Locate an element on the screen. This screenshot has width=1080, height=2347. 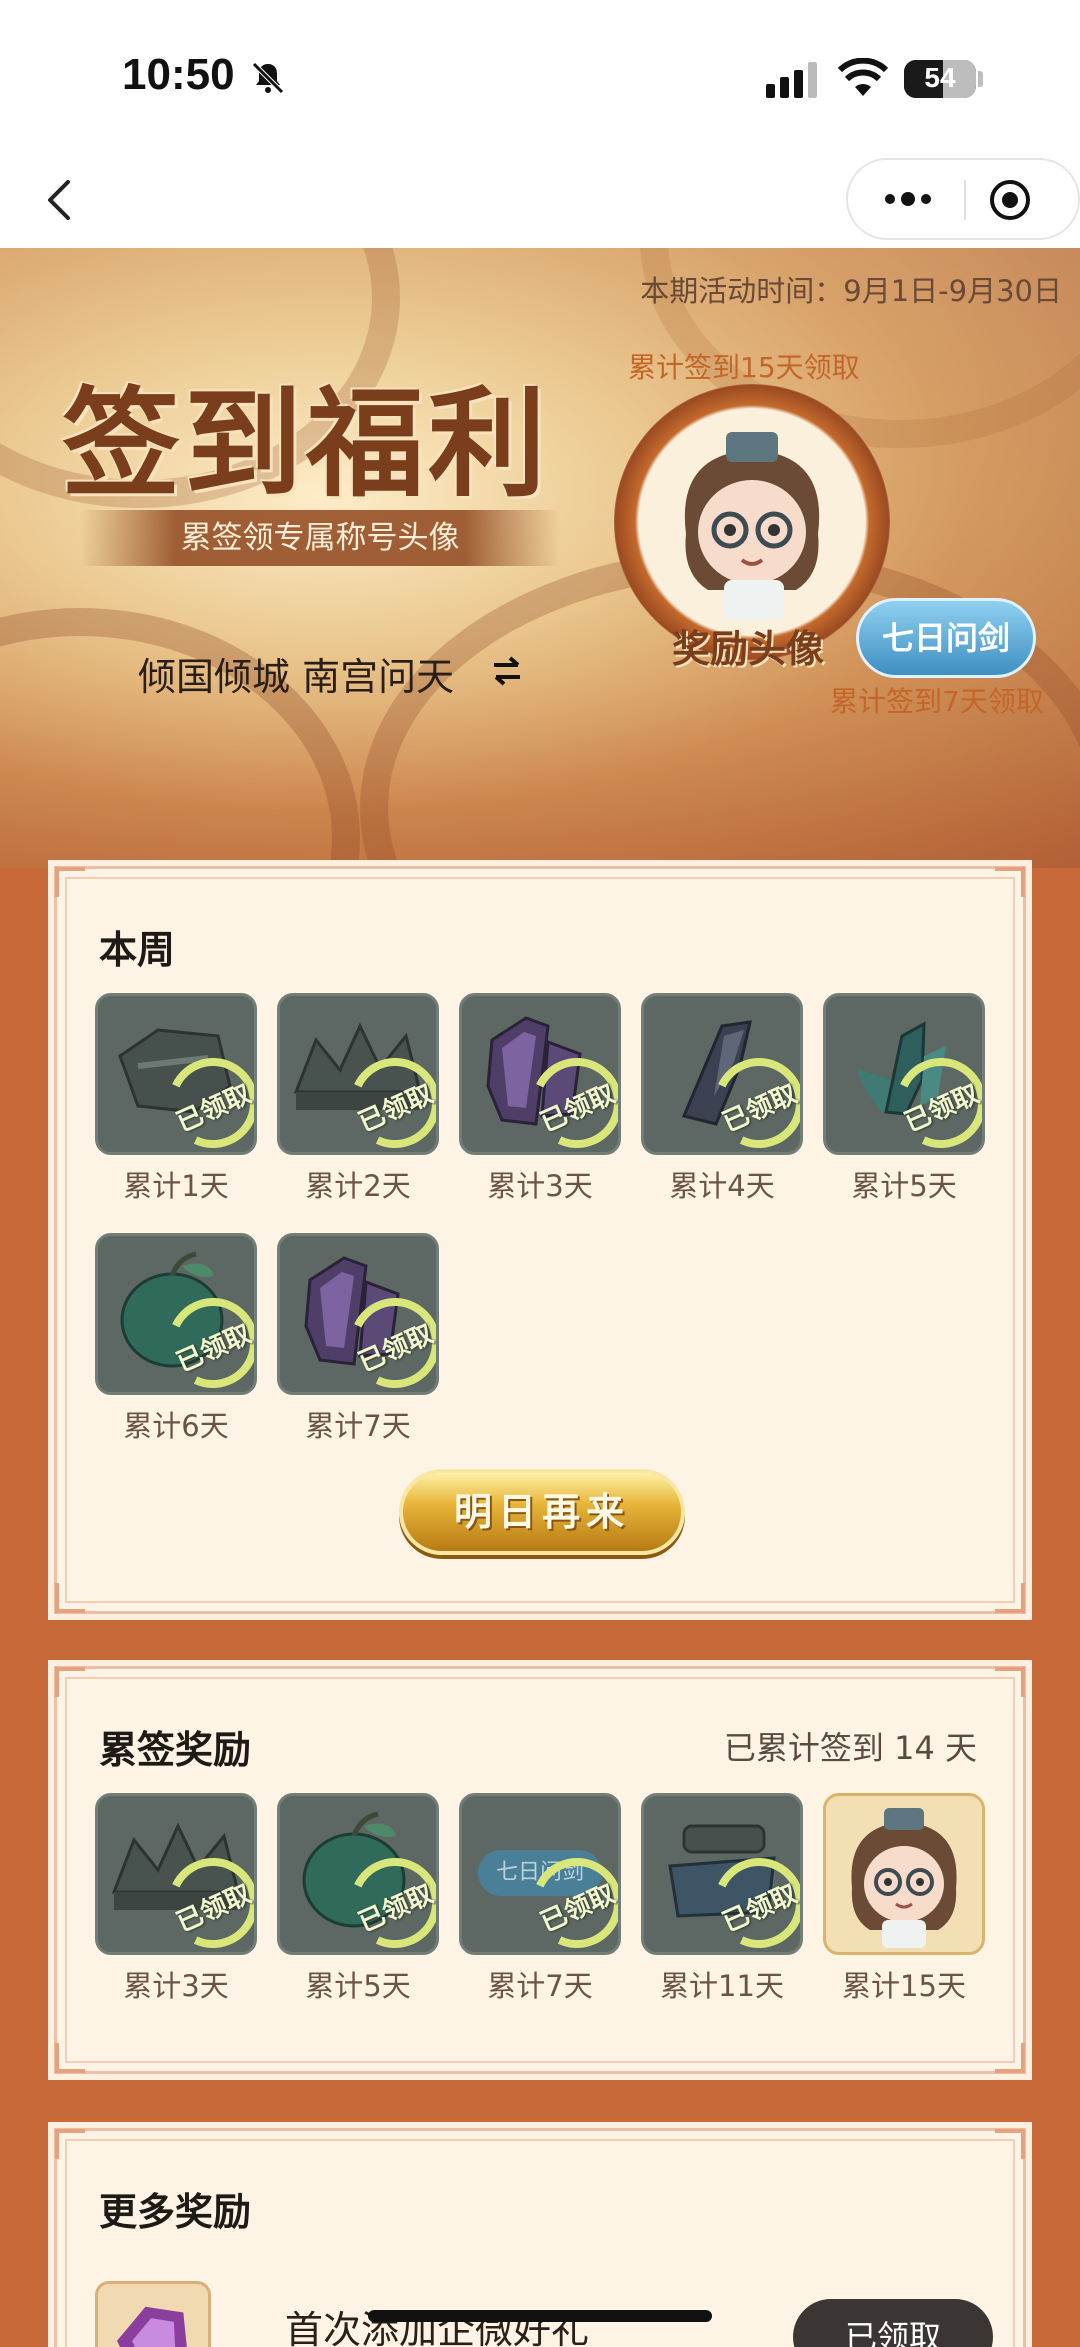
reward-tile: 七日问剑 已领取 is located at coordinates (540, 1874).